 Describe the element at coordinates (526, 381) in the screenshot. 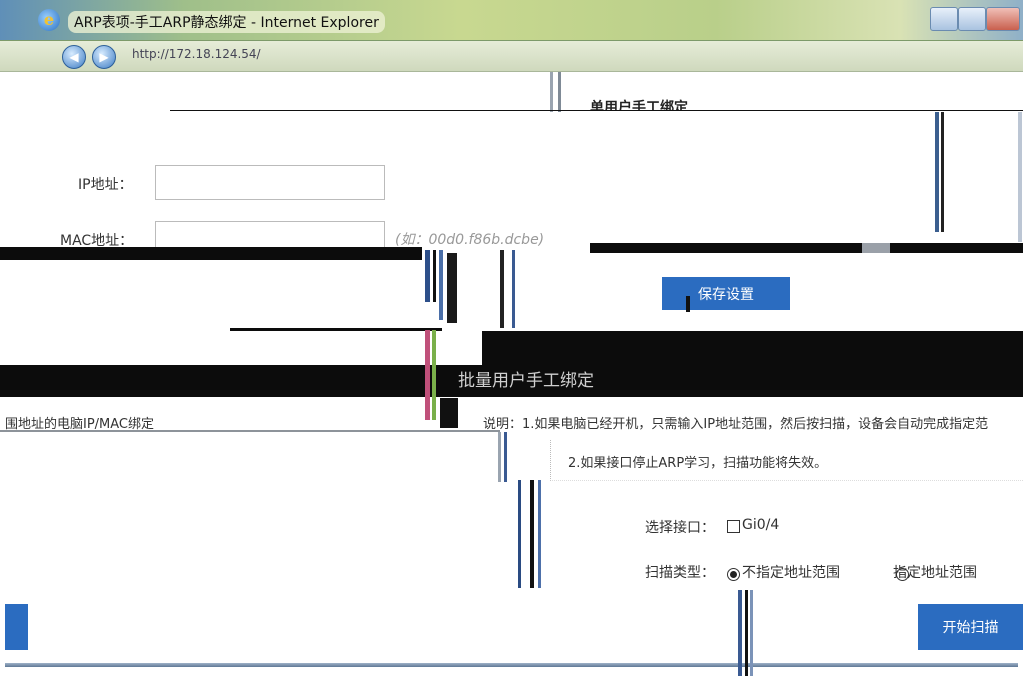

I see `batch-bind-heading: 批量用户手工绑定` at that location.